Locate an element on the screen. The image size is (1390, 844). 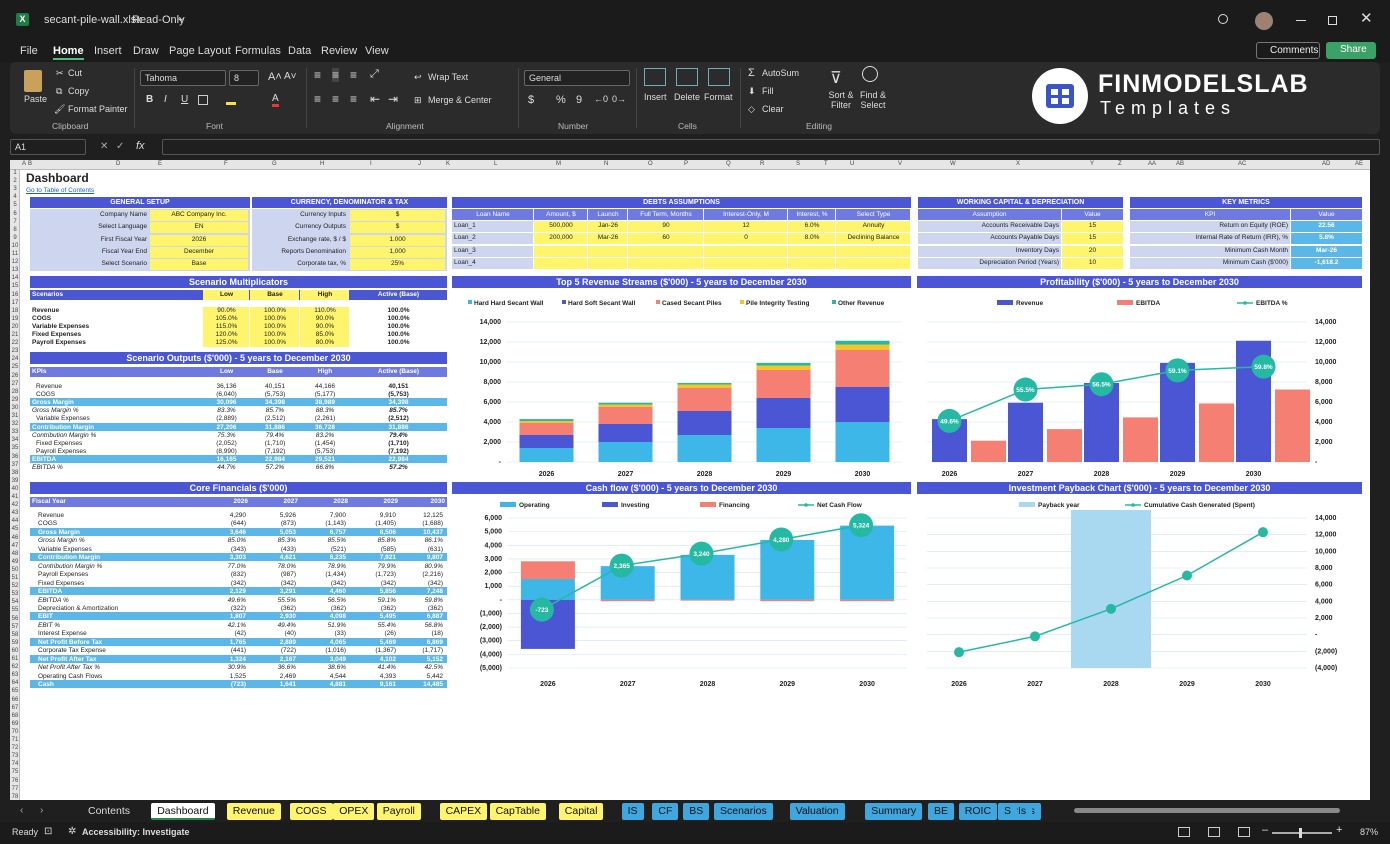
row-number: 65 is located at coordinates (15, 691).